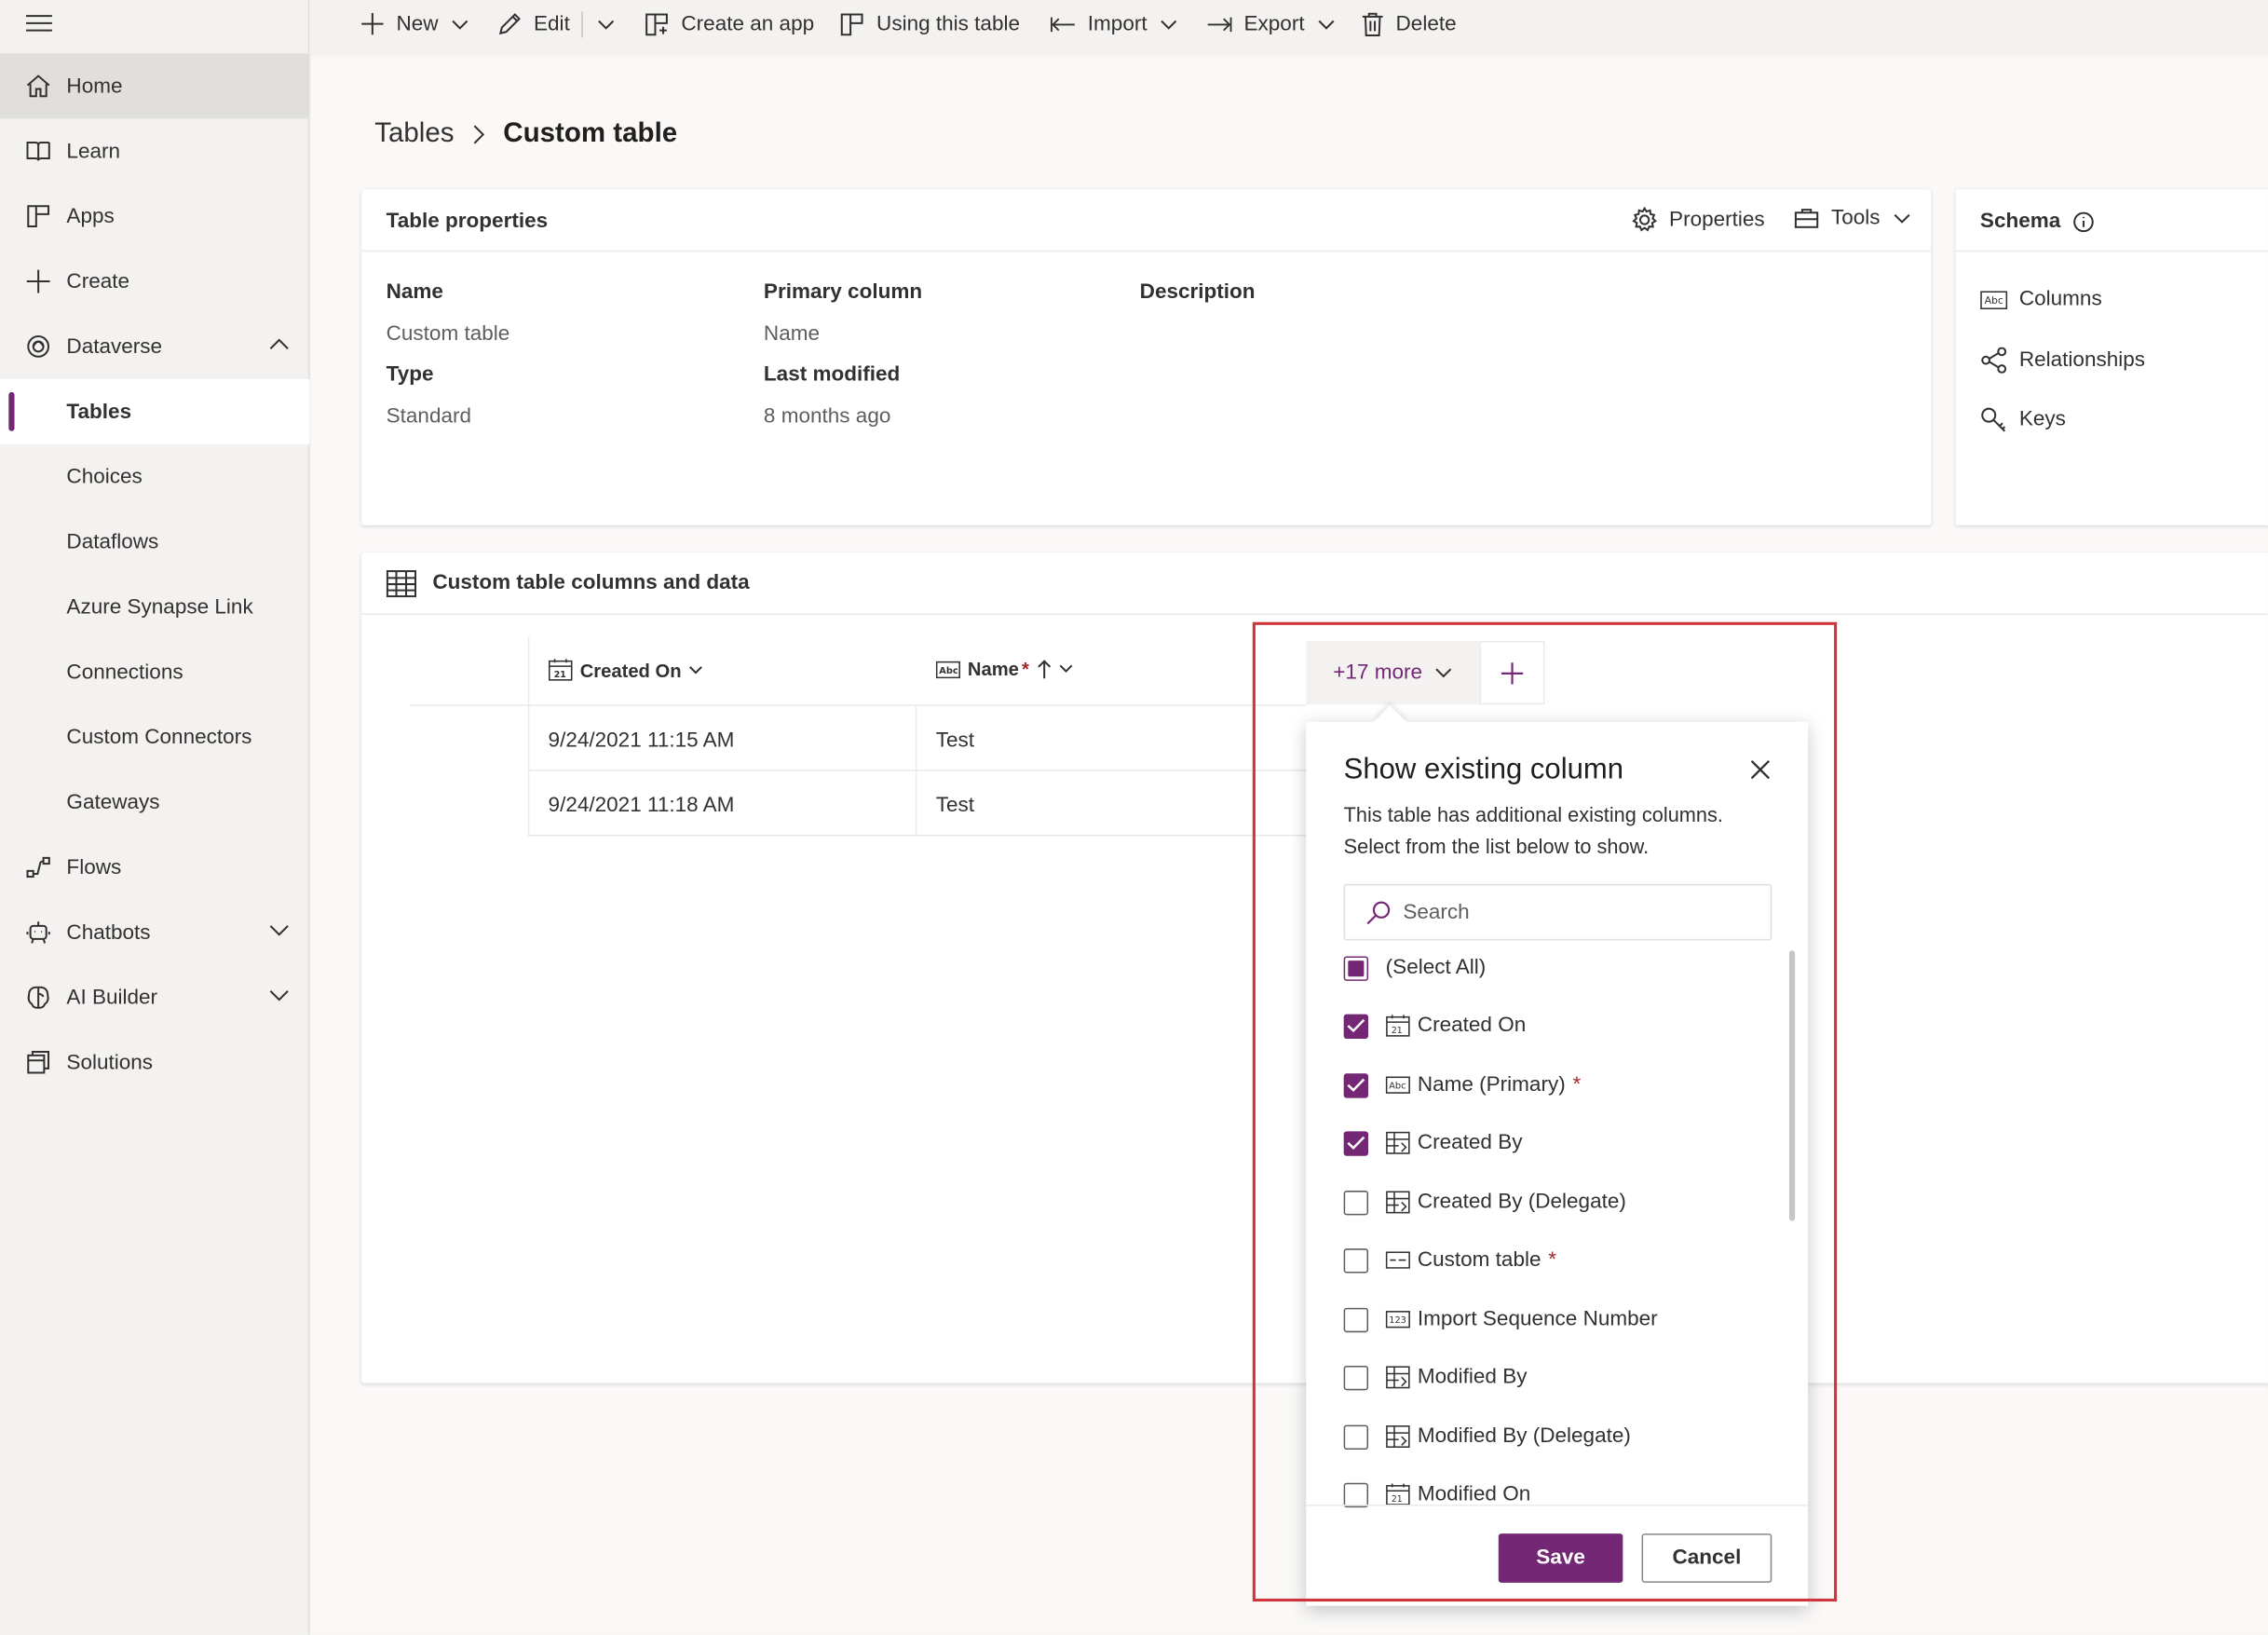 Image resolution: width=2268 pixels, height=1635 pixels. What do you see at coordinates (2083, 222) in the screenshot?
I see `info-icon` at bounding box center [2083, 222].